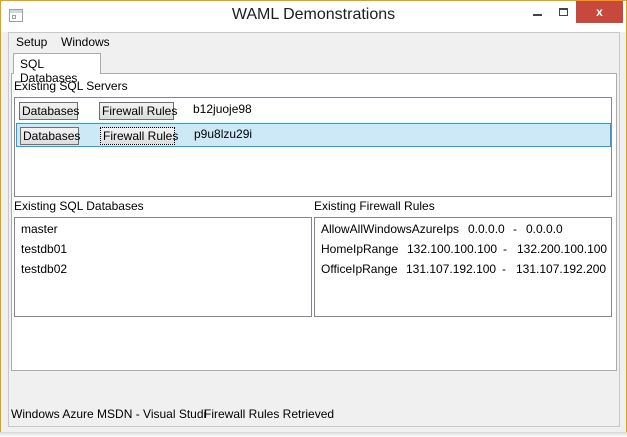 The height and width of the screenshot is (437, 627). I want to click on rule-start-ip: 132.100.100.100, so click(452, 249).